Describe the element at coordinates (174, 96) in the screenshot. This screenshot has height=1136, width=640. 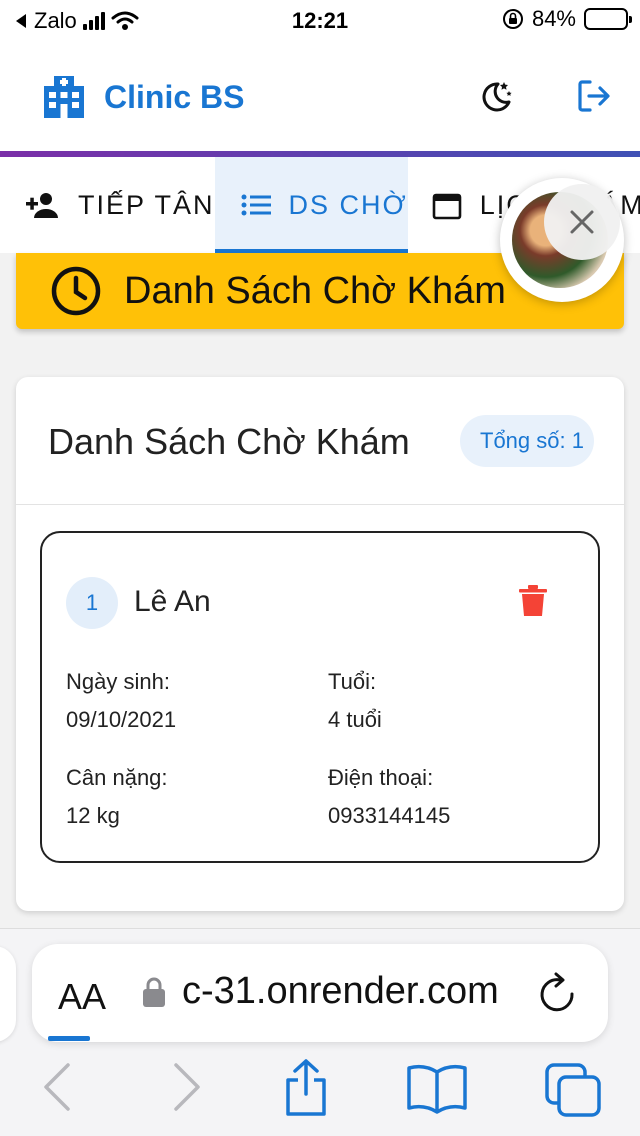
I see `app-title: Clinic BS` at that location.